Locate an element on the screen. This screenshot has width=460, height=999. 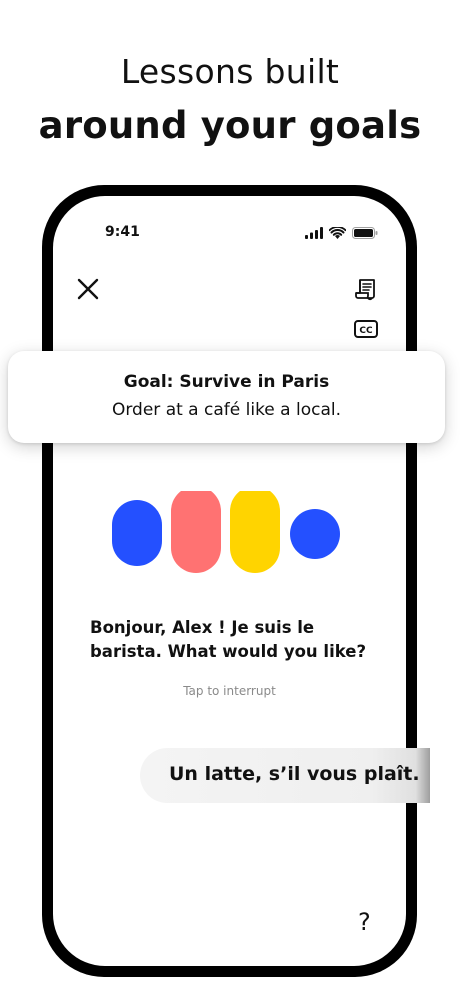
voice-visualizer is located at coordinates (232, 534).